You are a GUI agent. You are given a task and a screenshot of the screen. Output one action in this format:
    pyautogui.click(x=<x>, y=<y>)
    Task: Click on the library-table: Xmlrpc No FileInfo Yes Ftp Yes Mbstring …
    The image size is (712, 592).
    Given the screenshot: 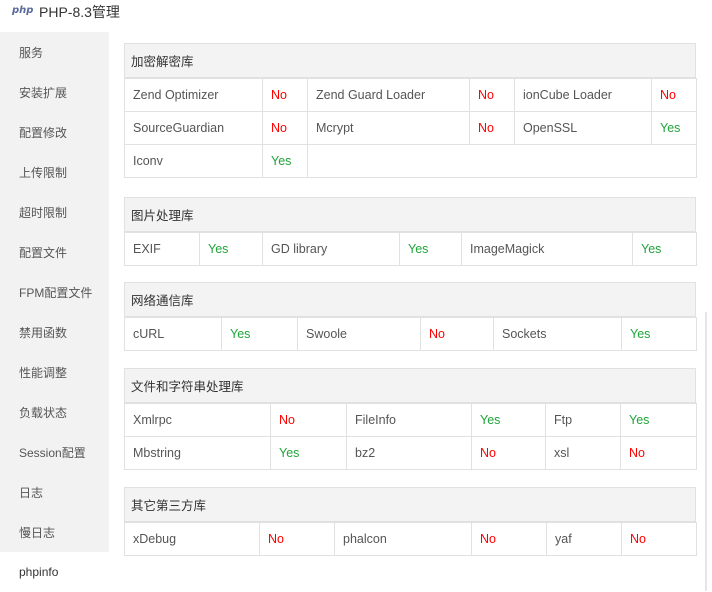 What is the action you would take?
    pyautogui.click(x=410, y=436)
    